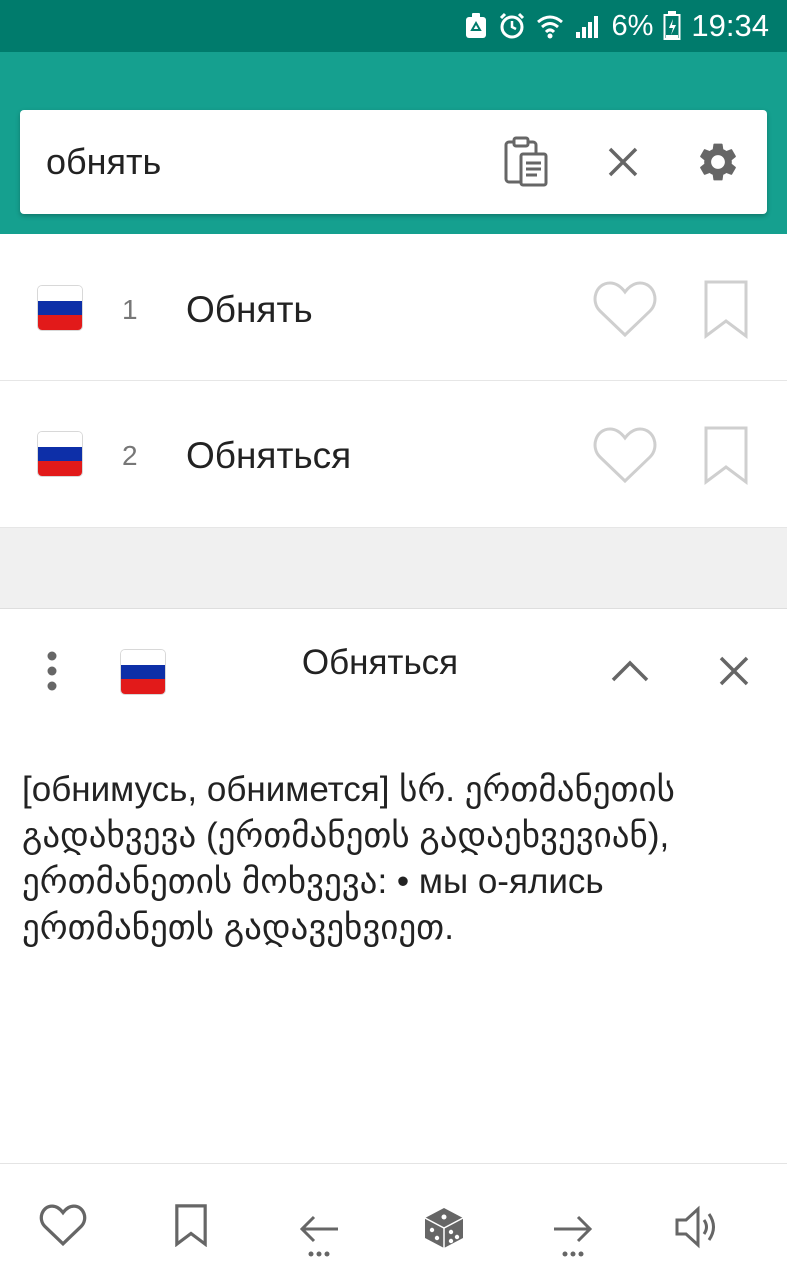 The height and width of the screenshot is (1280, 787). What do you see at coordinates (586, 27) in the screenshot?
I see `signal-icon` at bounding box center [586, 27].